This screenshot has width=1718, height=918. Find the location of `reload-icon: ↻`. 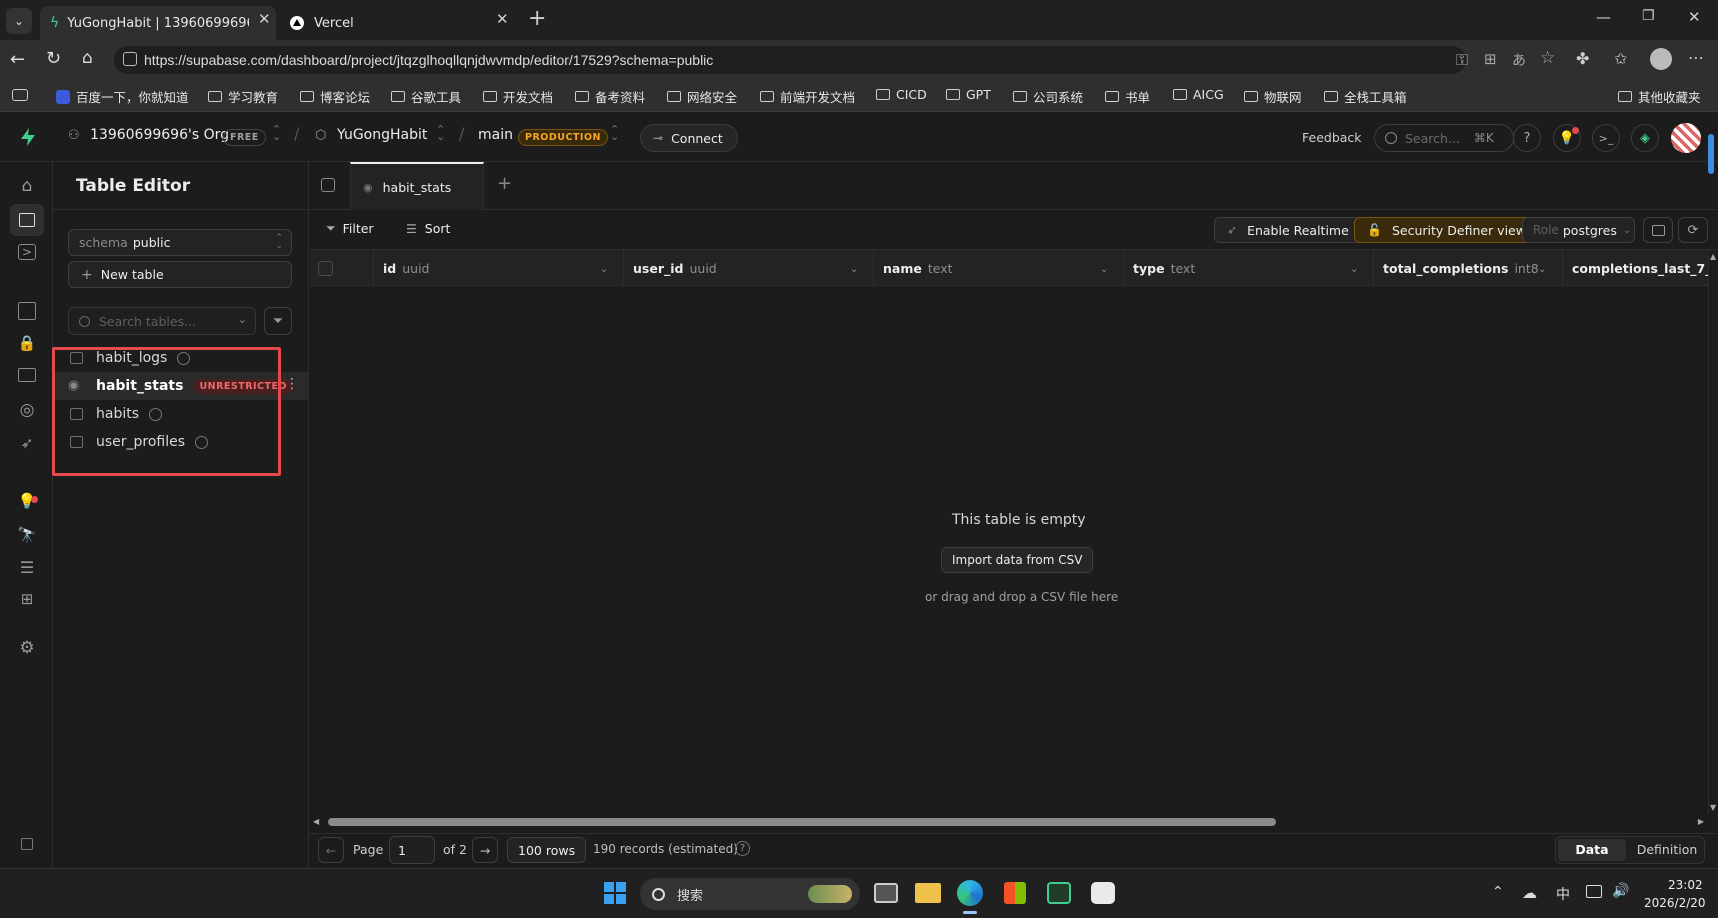

reload-icon: ↻ is located at coordinates (53, 58).